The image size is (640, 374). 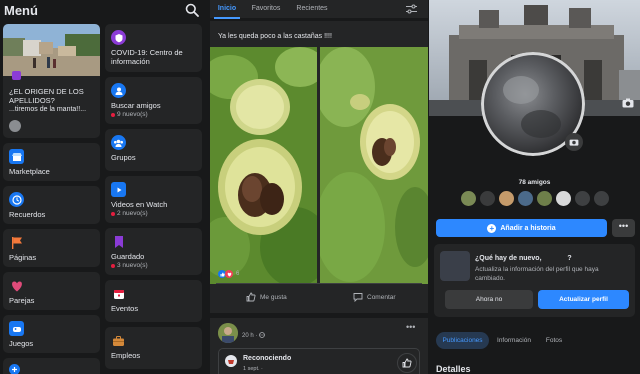 I want to click on new-count-text: 2 nuevo(s), so click(x=132, y=213).